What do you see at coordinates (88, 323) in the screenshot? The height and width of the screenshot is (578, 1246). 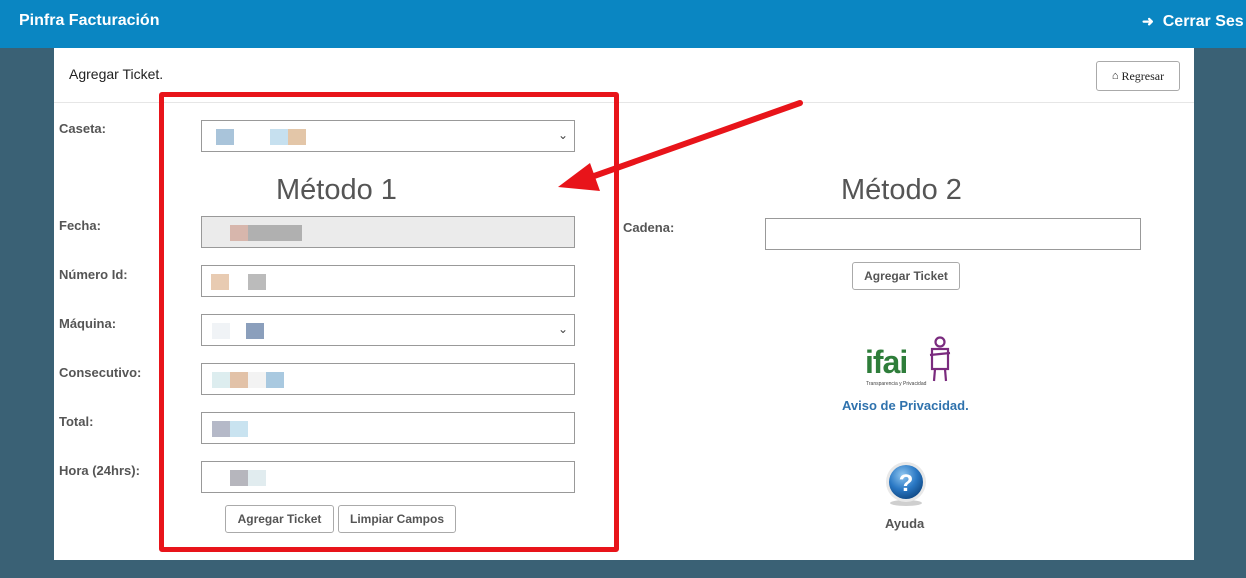 I see `maquina-label: Máquina:` at bounding box center [88, 323].